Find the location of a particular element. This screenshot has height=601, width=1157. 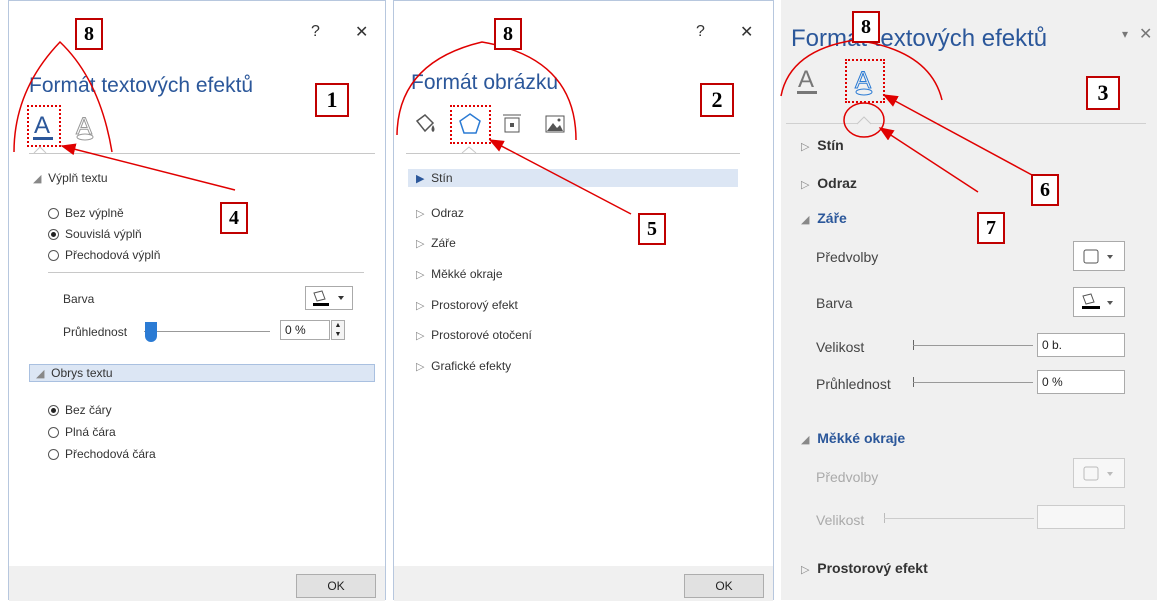

list-item-soft-edges: ▷ Měkké okraje is located at coordinates (459, 274).